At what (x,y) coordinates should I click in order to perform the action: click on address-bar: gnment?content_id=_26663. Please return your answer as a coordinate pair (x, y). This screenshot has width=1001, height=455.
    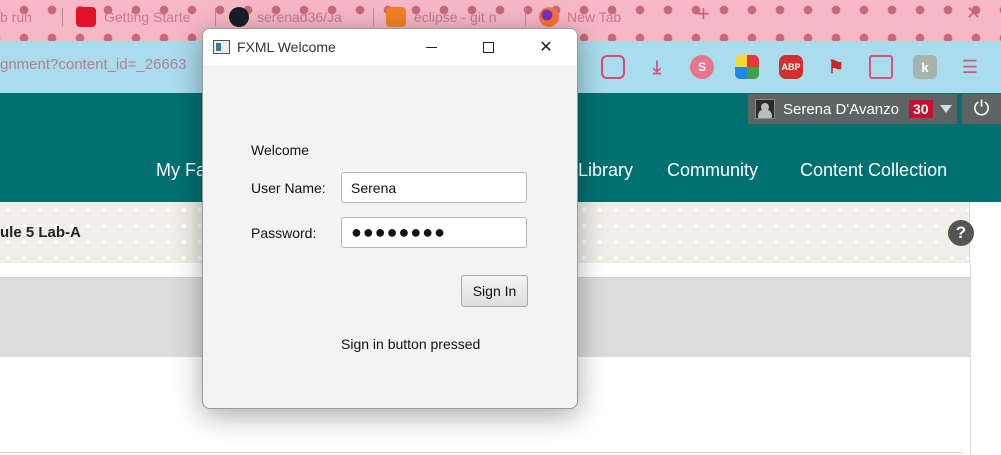
    Looking at the image, I should click on (93, 64).